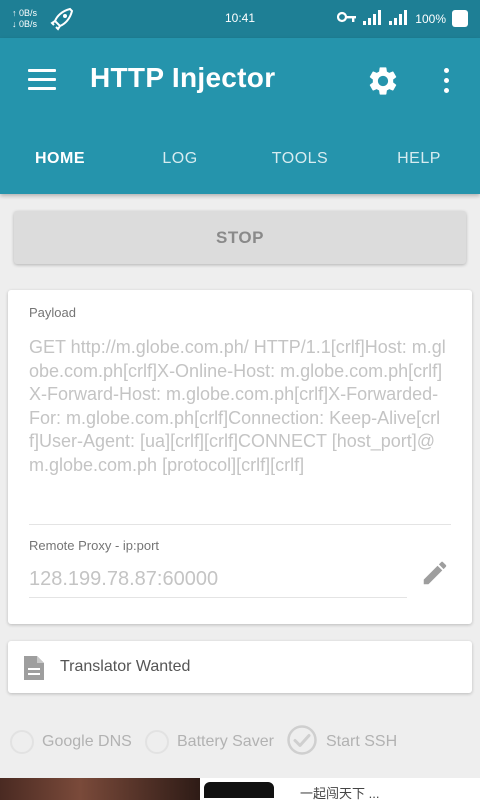 Image resolution: width=480 pixels, height=800 pixels. I want to click on status-icons: 100%, so click(402, 18).